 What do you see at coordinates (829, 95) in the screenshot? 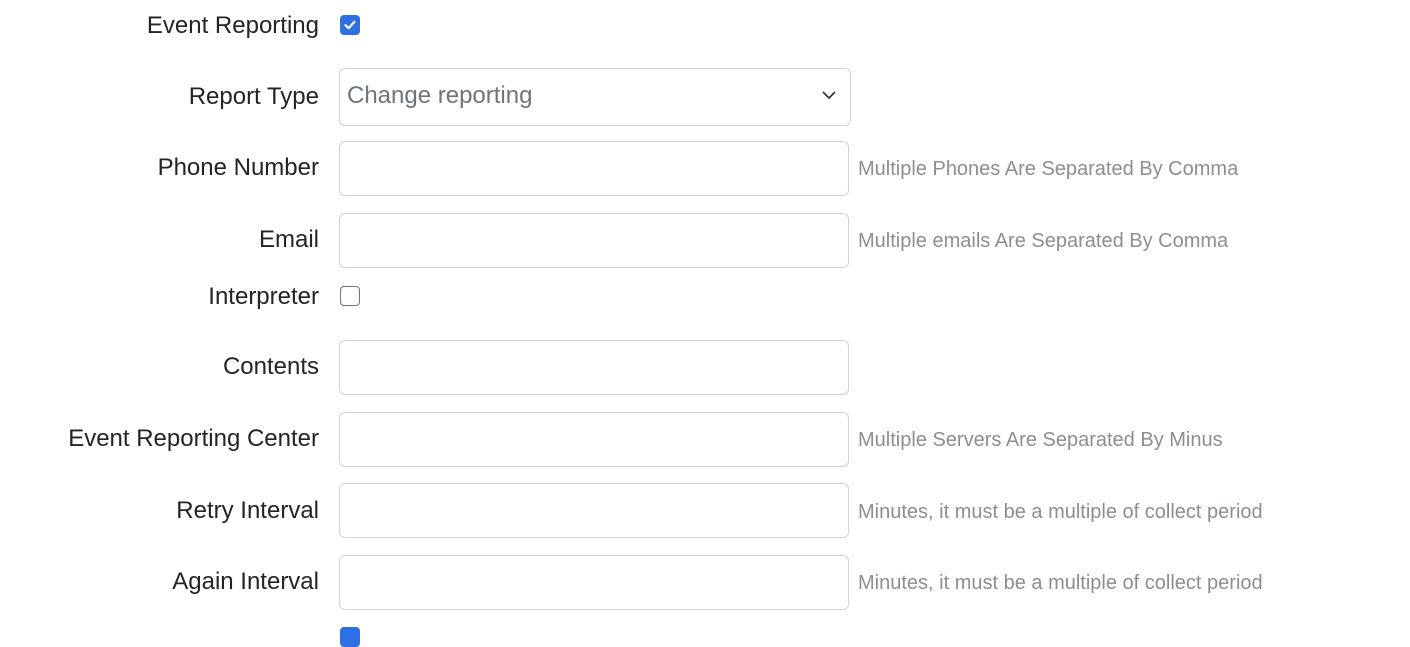
I see `chevron-down-icon` at bounding box center [829, 95].